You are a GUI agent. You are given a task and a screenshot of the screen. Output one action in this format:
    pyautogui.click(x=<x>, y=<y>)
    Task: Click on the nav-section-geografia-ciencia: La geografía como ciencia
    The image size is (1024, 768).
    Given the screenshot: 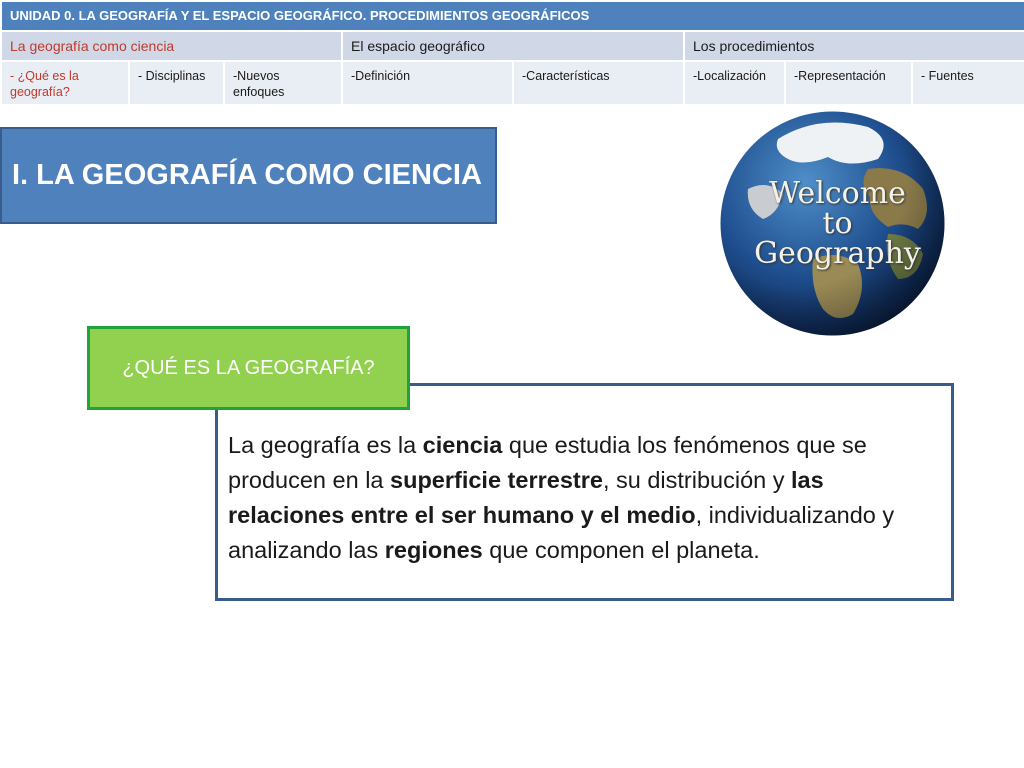 What is the action you would take?
    pyautogui.click(x=171, y=46)
    